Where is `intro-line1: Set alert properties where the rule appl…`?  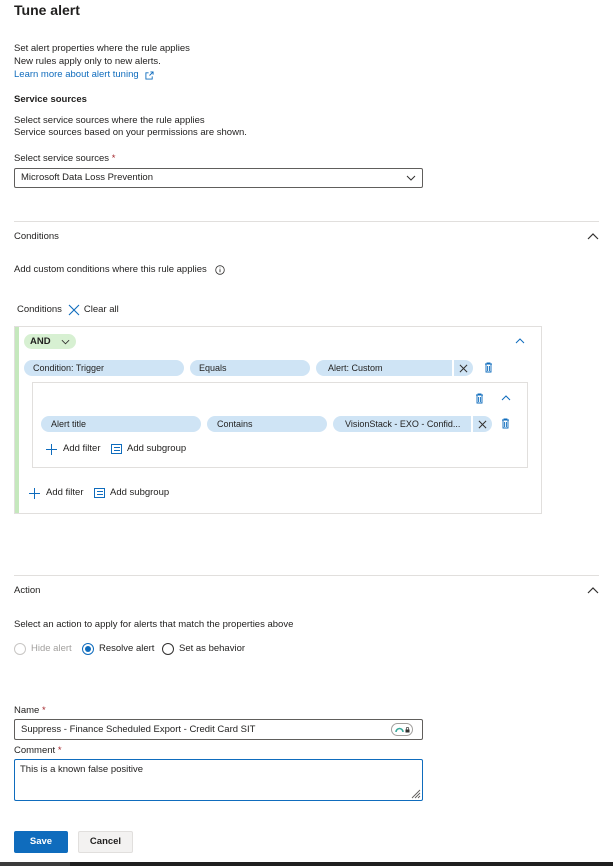 intro-line1: Set alert properties where the rule appl… is located at coordinates (102, 48).